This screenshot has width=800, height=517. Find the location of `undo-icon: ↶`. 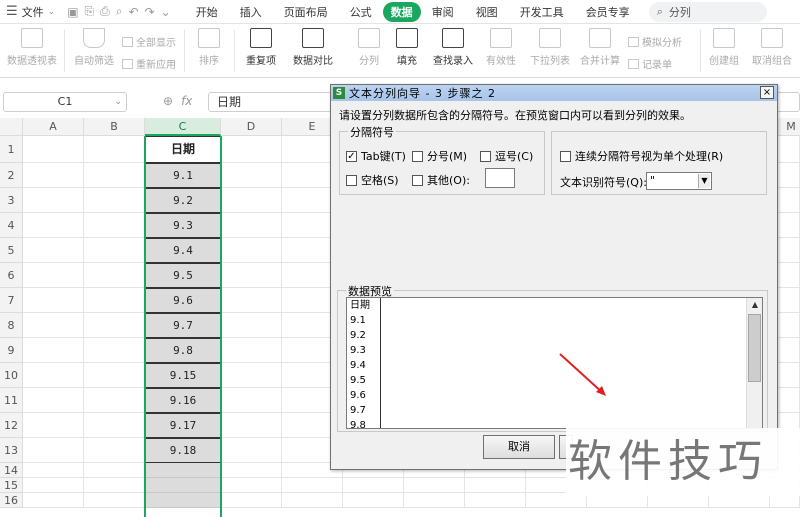

undo-icon: ↶ is located at coordinates (134, 12).